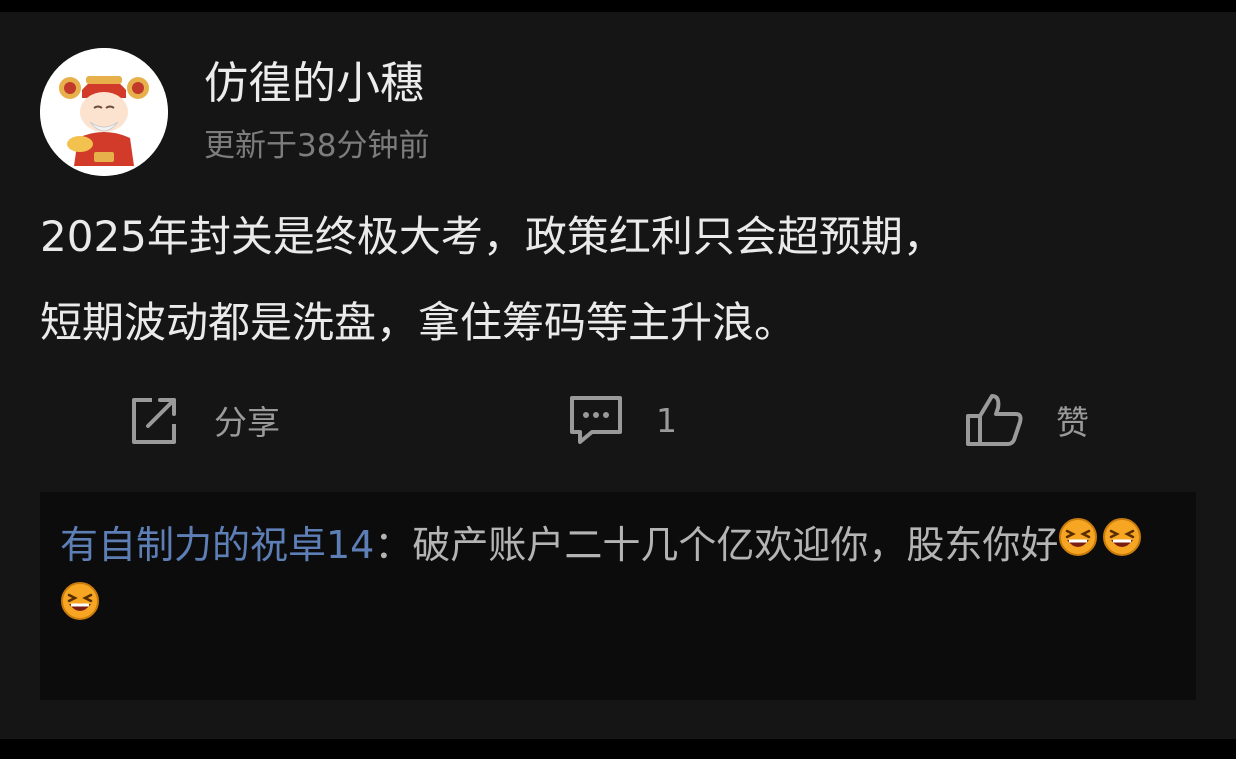 This screenshot has width=1236, height=759. Describe the element at coordinates (317, 146) in the screenshot. I see `post-timestamp: 更新于38分钟前` at that location.